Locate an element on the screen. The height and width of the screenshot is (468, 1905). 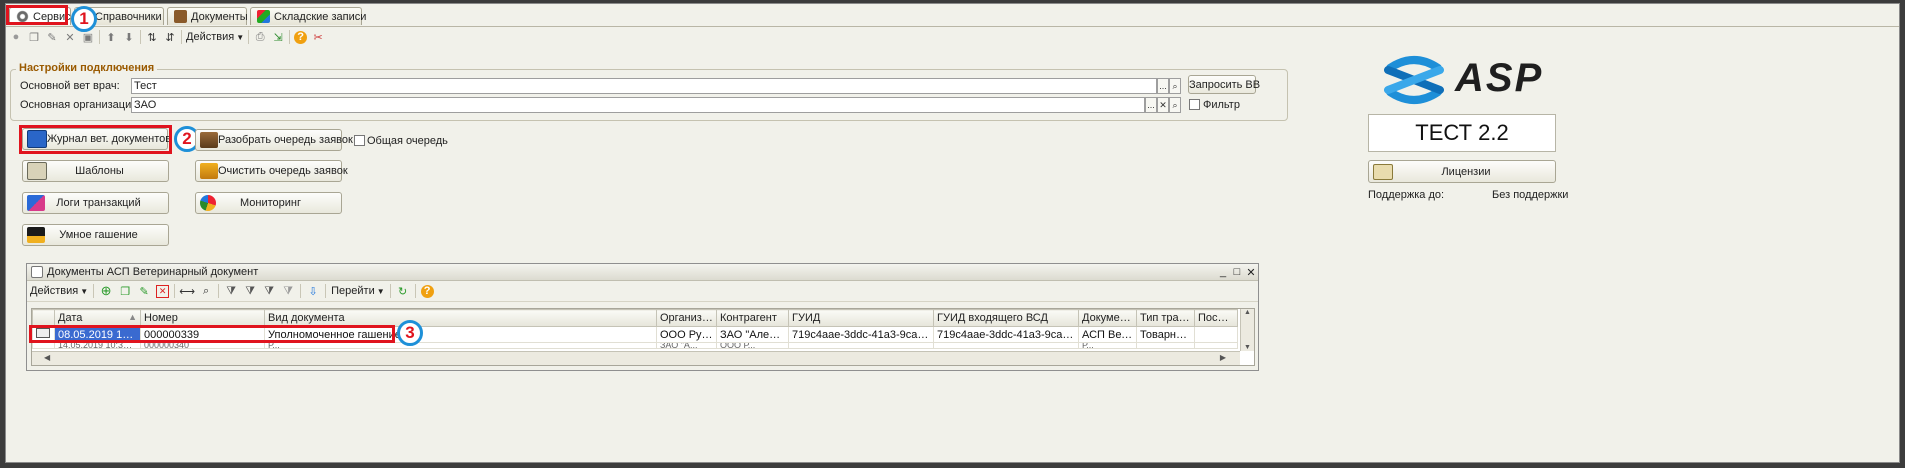
column-header: Вид документа is located at coordinates (460, 318).